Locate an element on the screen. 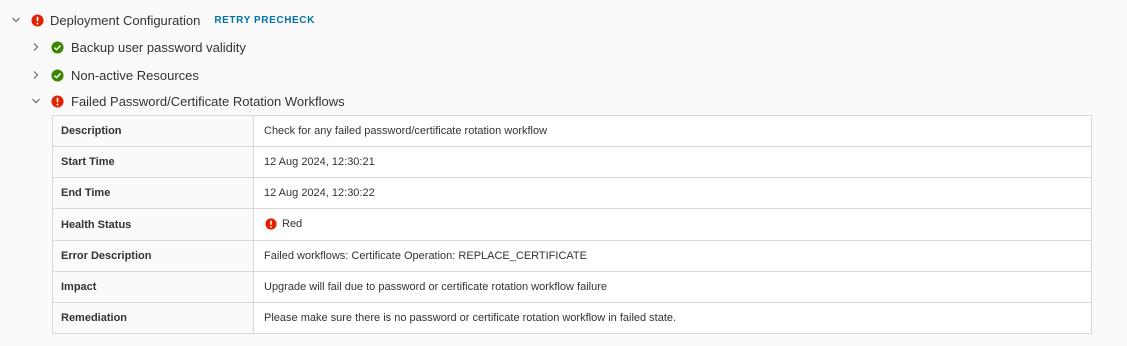 This screenshot has width=1127, height=346. health-status-text: Red is located at coordinates (292, 223).